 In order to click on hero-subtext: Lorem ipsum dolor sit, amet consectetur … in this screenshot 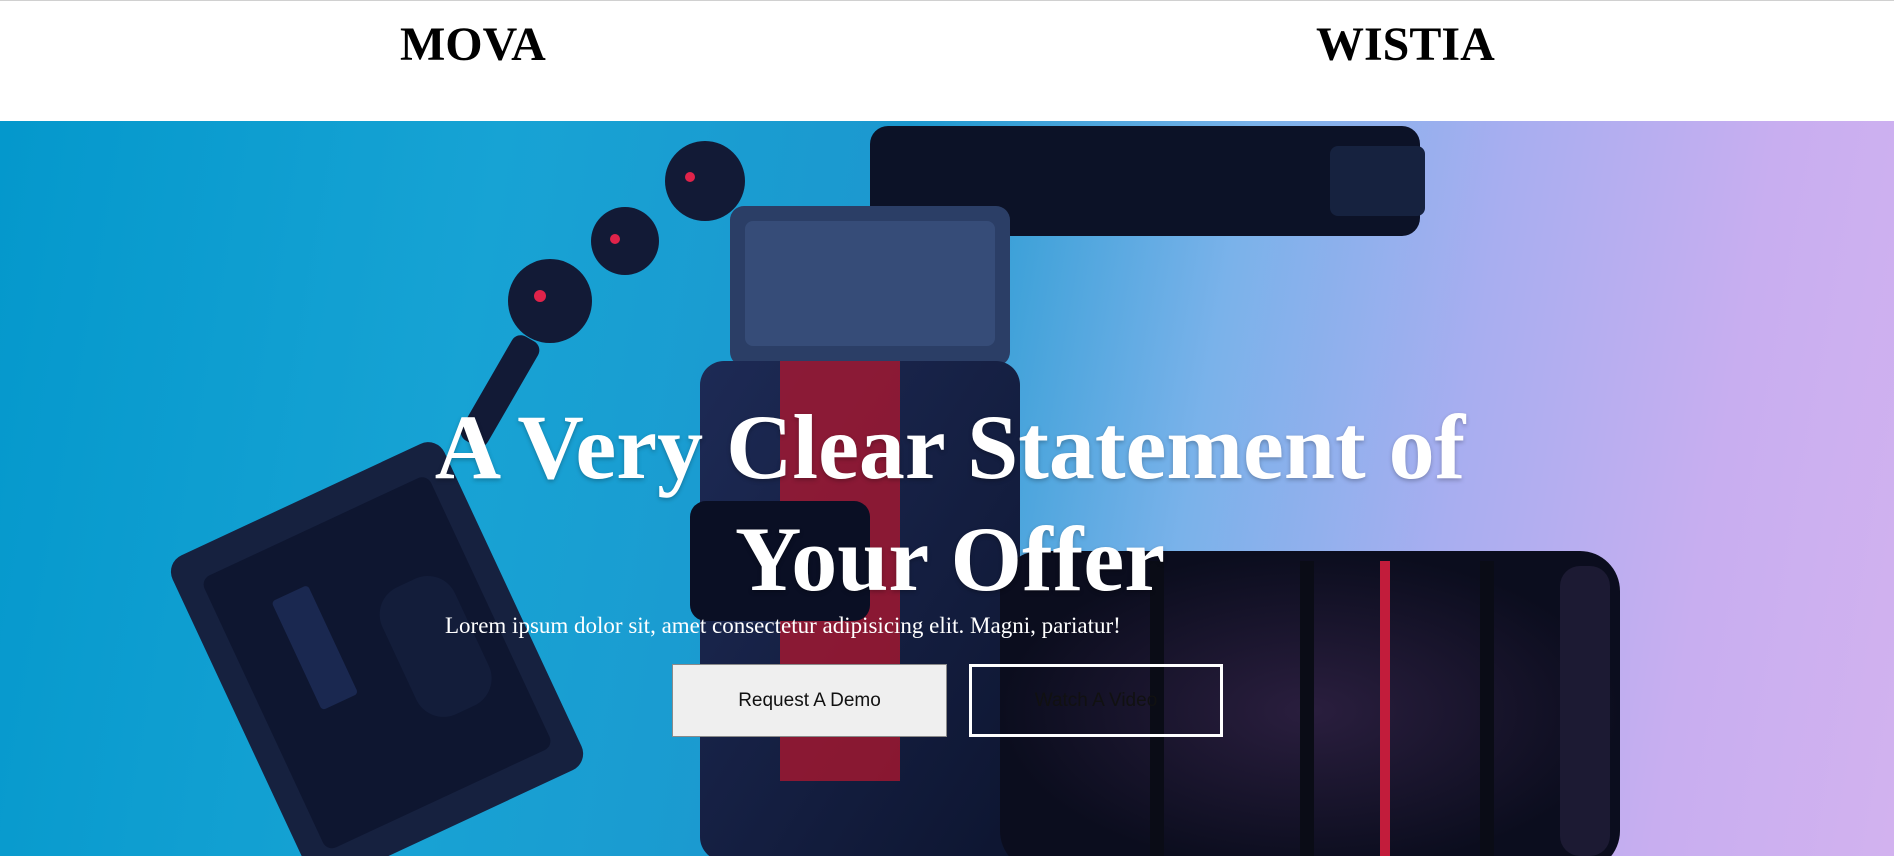, I will do `click(783, 625)`.